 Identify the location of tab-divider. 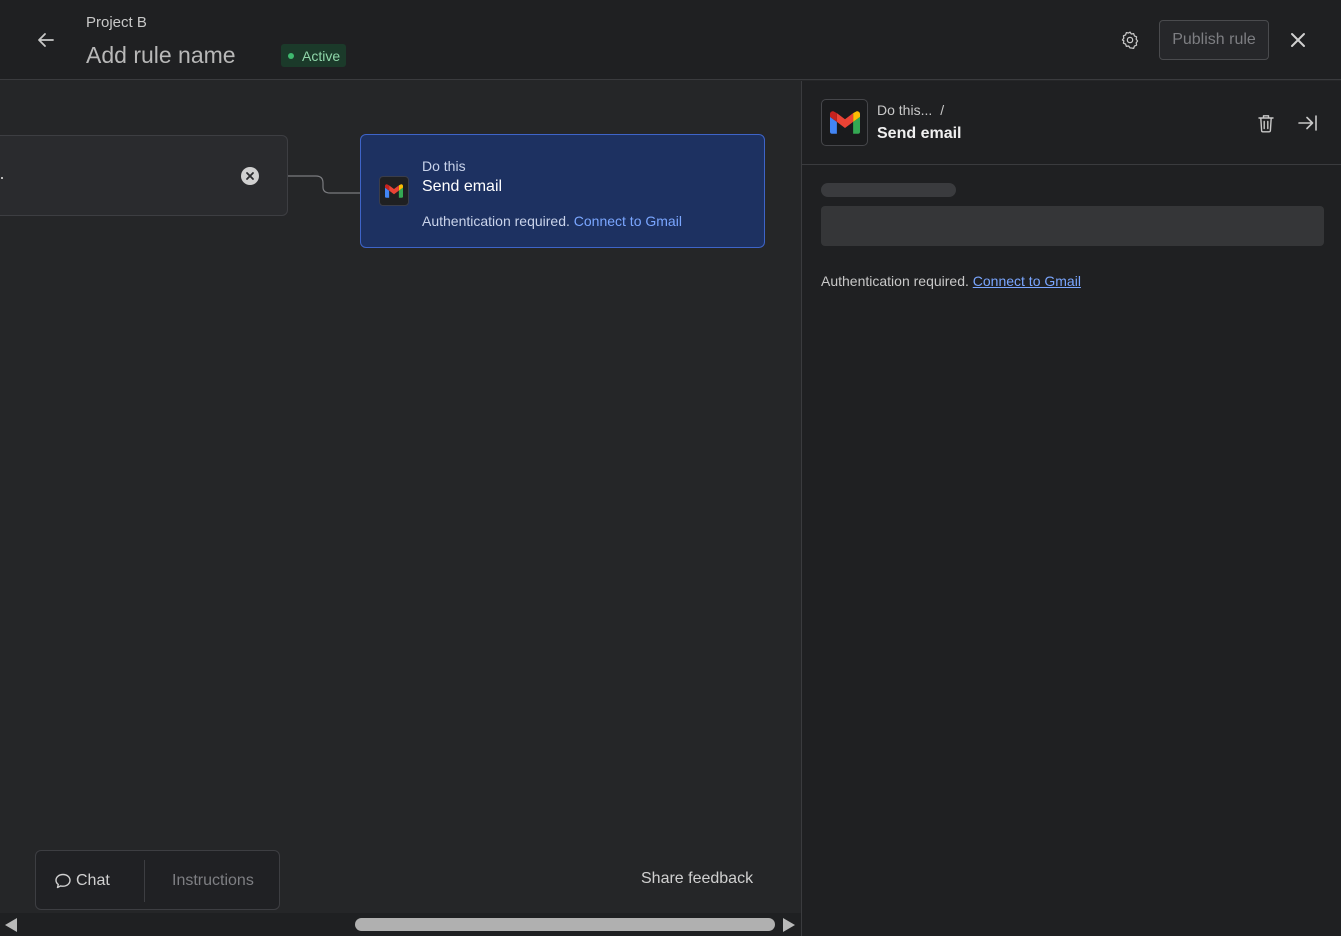
(144, 881).